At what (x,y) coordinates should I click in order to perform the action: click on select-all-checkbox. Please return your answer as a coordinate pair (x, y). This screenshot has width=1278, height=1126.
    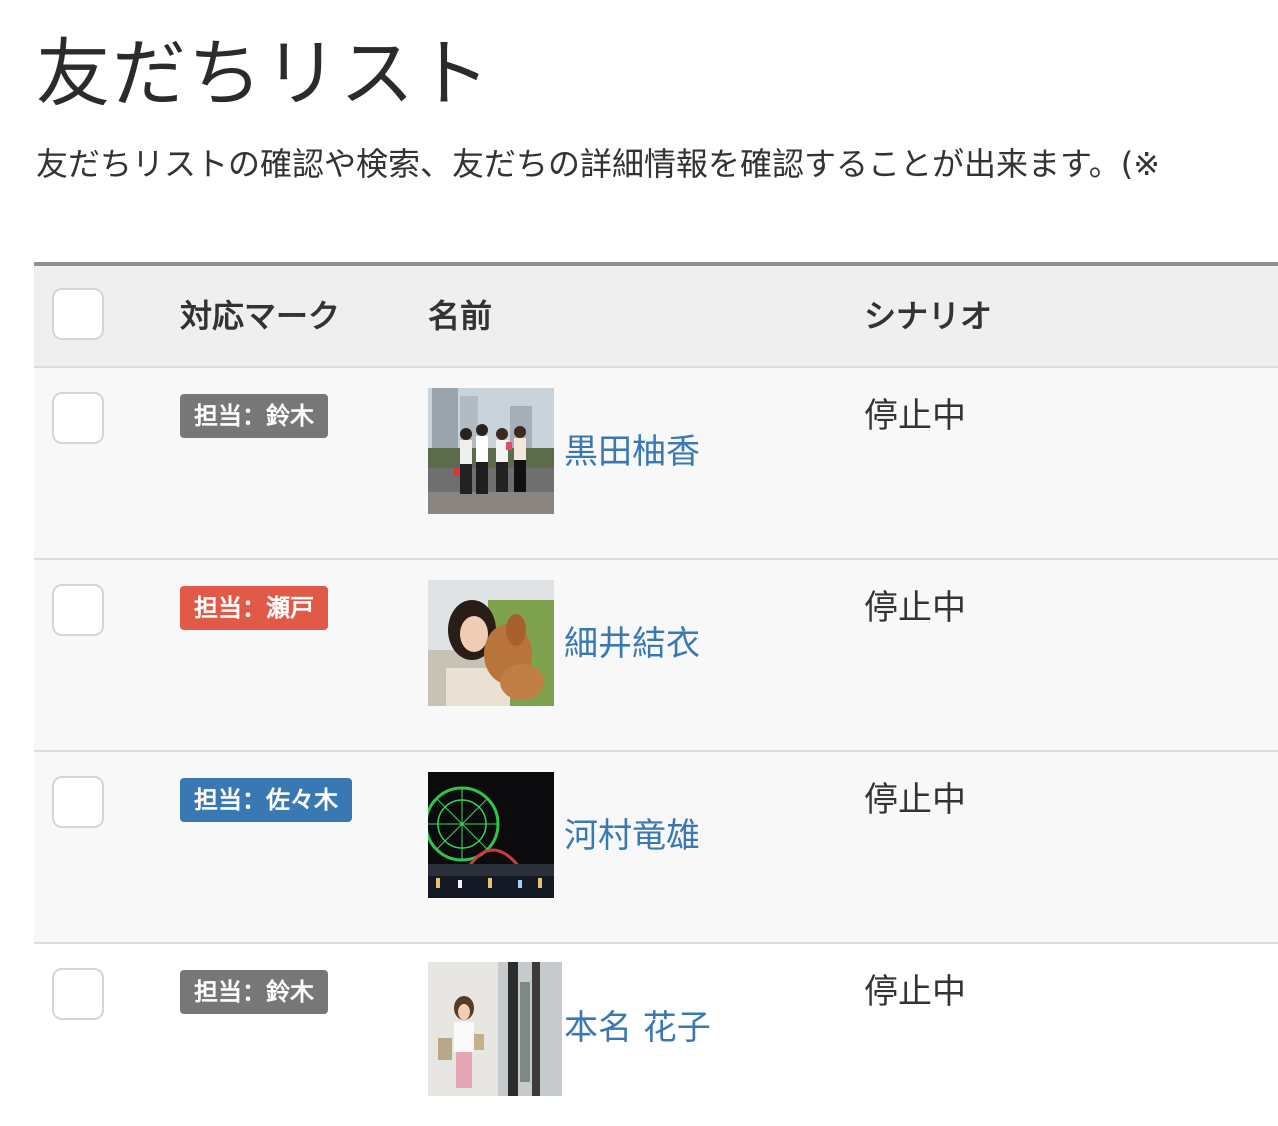
    Looking at the image, I should click on (78, 314).